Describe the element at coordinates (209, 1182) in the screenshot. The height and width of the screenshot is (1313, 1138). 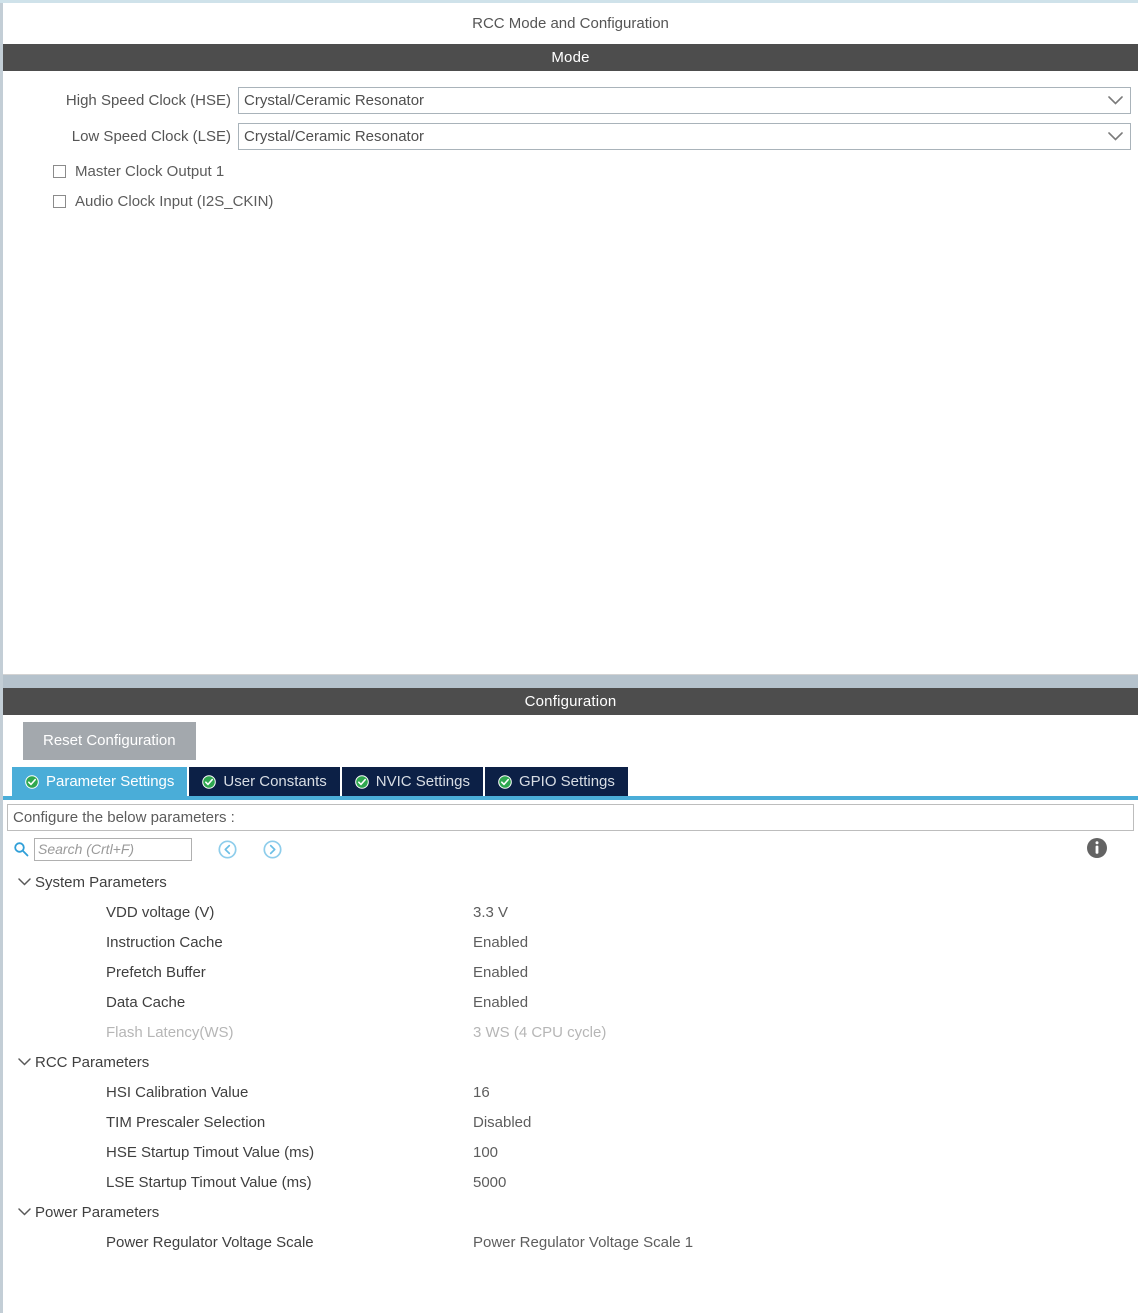
I see `param-name: LSE Startup Timout Value (ms)` at that location.